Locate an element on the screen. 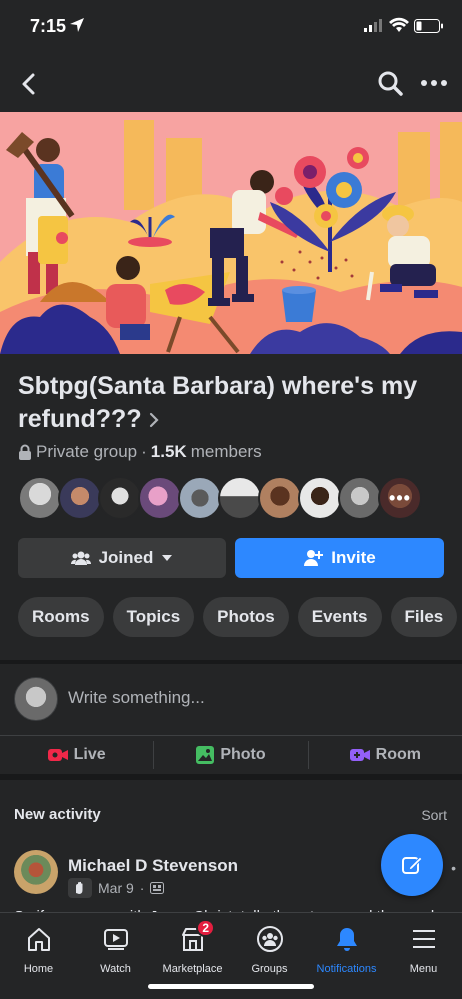  group-tabs: Rooms Topics Photos Events Files is located at coordinates (238, 617).